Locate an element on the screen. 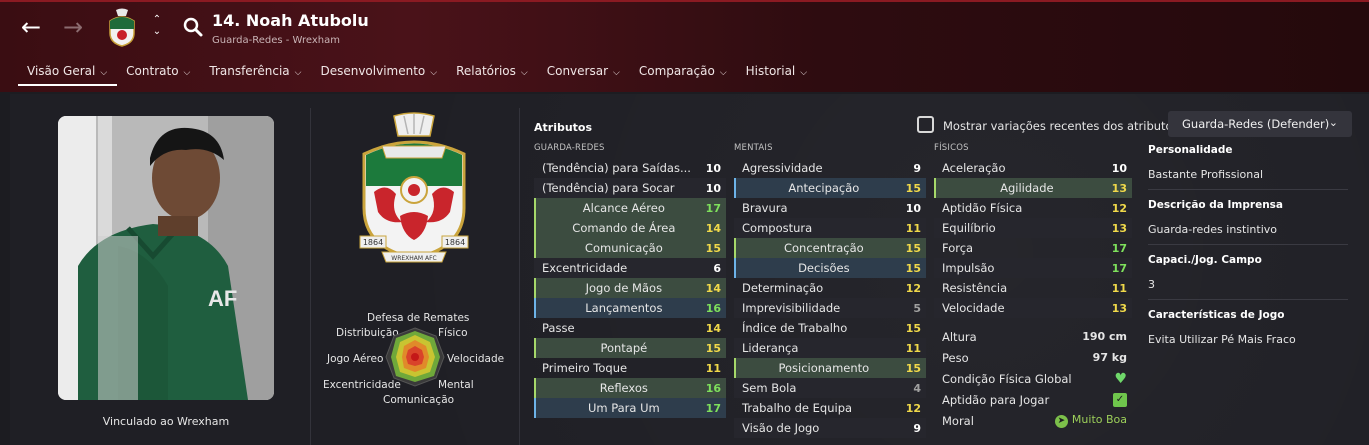 The height and width of the screenshot is (445, 1369). attribute-row: Concentração 15 is located at coordinates (830, 248).